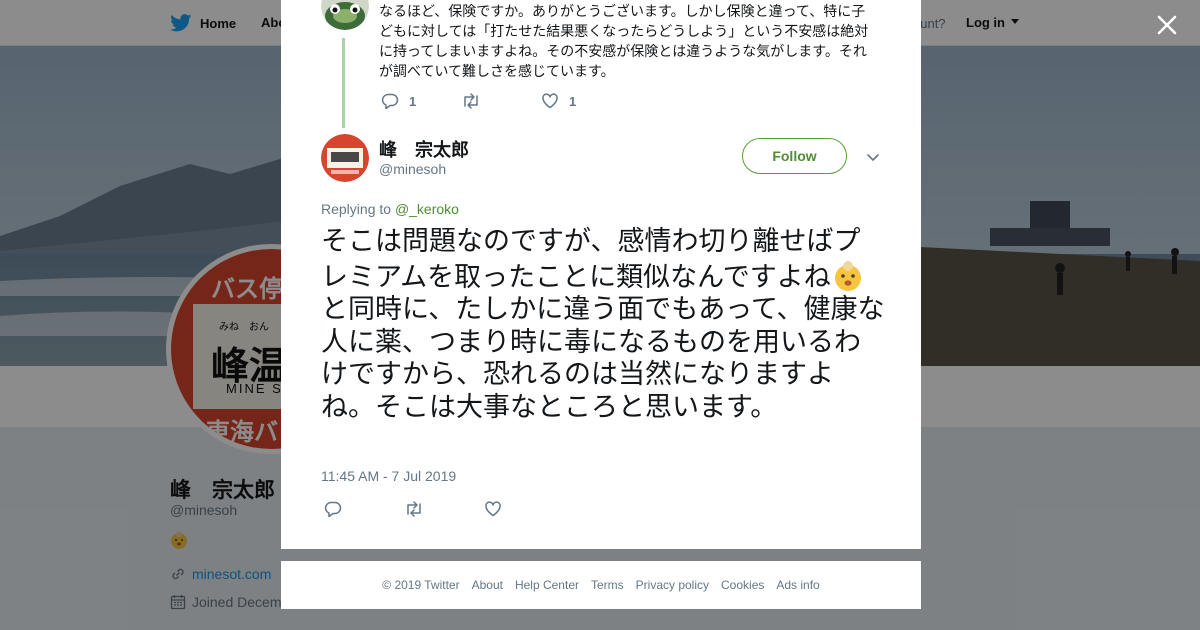  I want to click on follow-button: Follow, so click(794, 156).